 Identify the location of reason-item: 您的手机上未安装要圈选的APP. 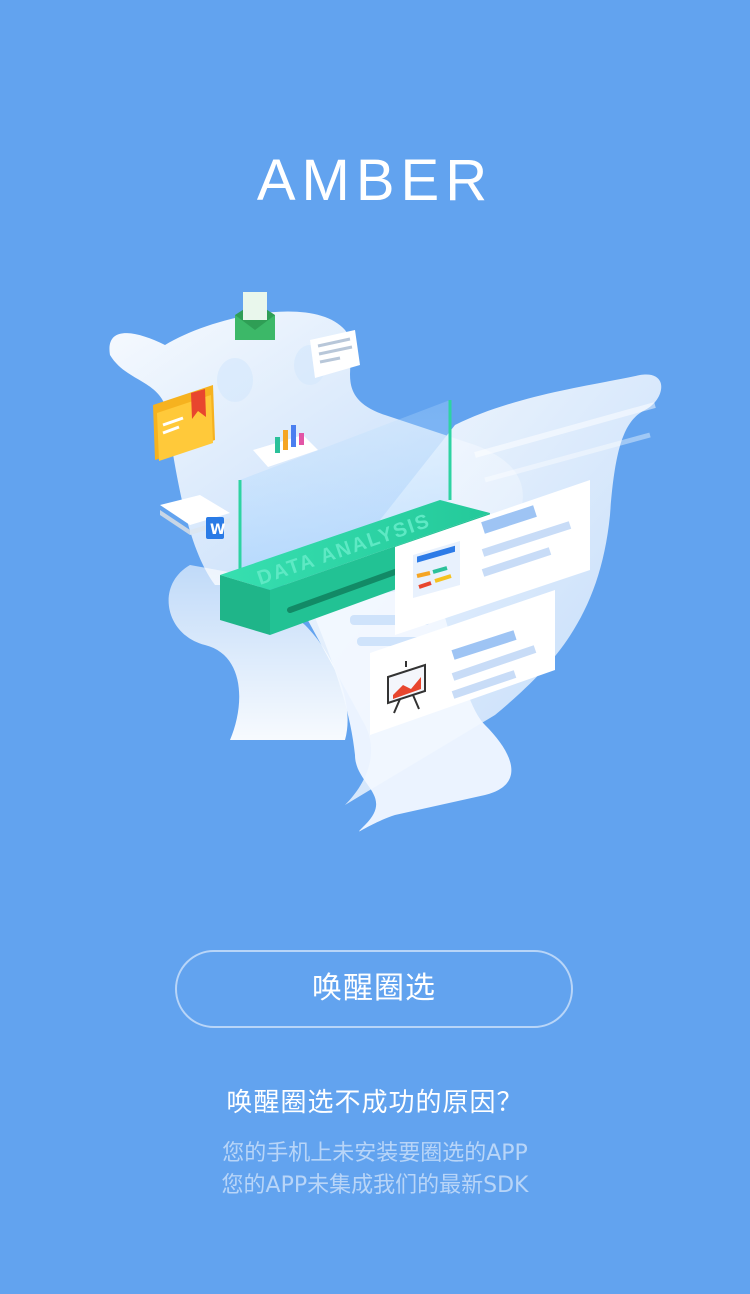
(375, 1153).